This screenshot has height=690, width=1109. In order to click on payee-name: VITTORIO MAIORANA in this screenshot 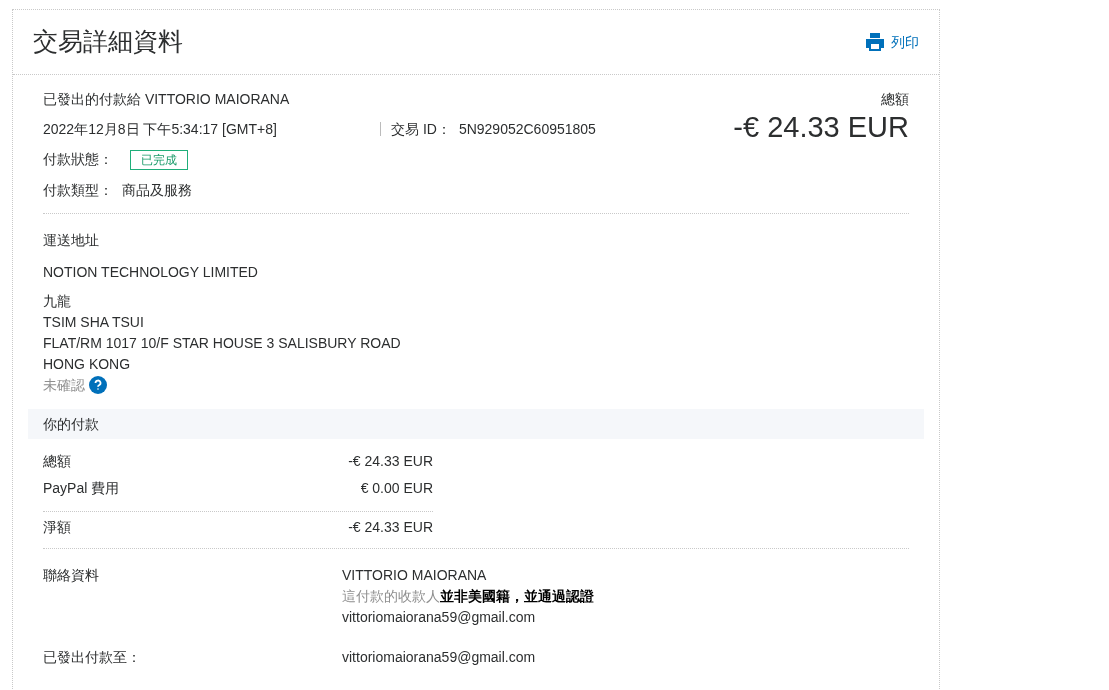, I will do `click(415, 575)`.